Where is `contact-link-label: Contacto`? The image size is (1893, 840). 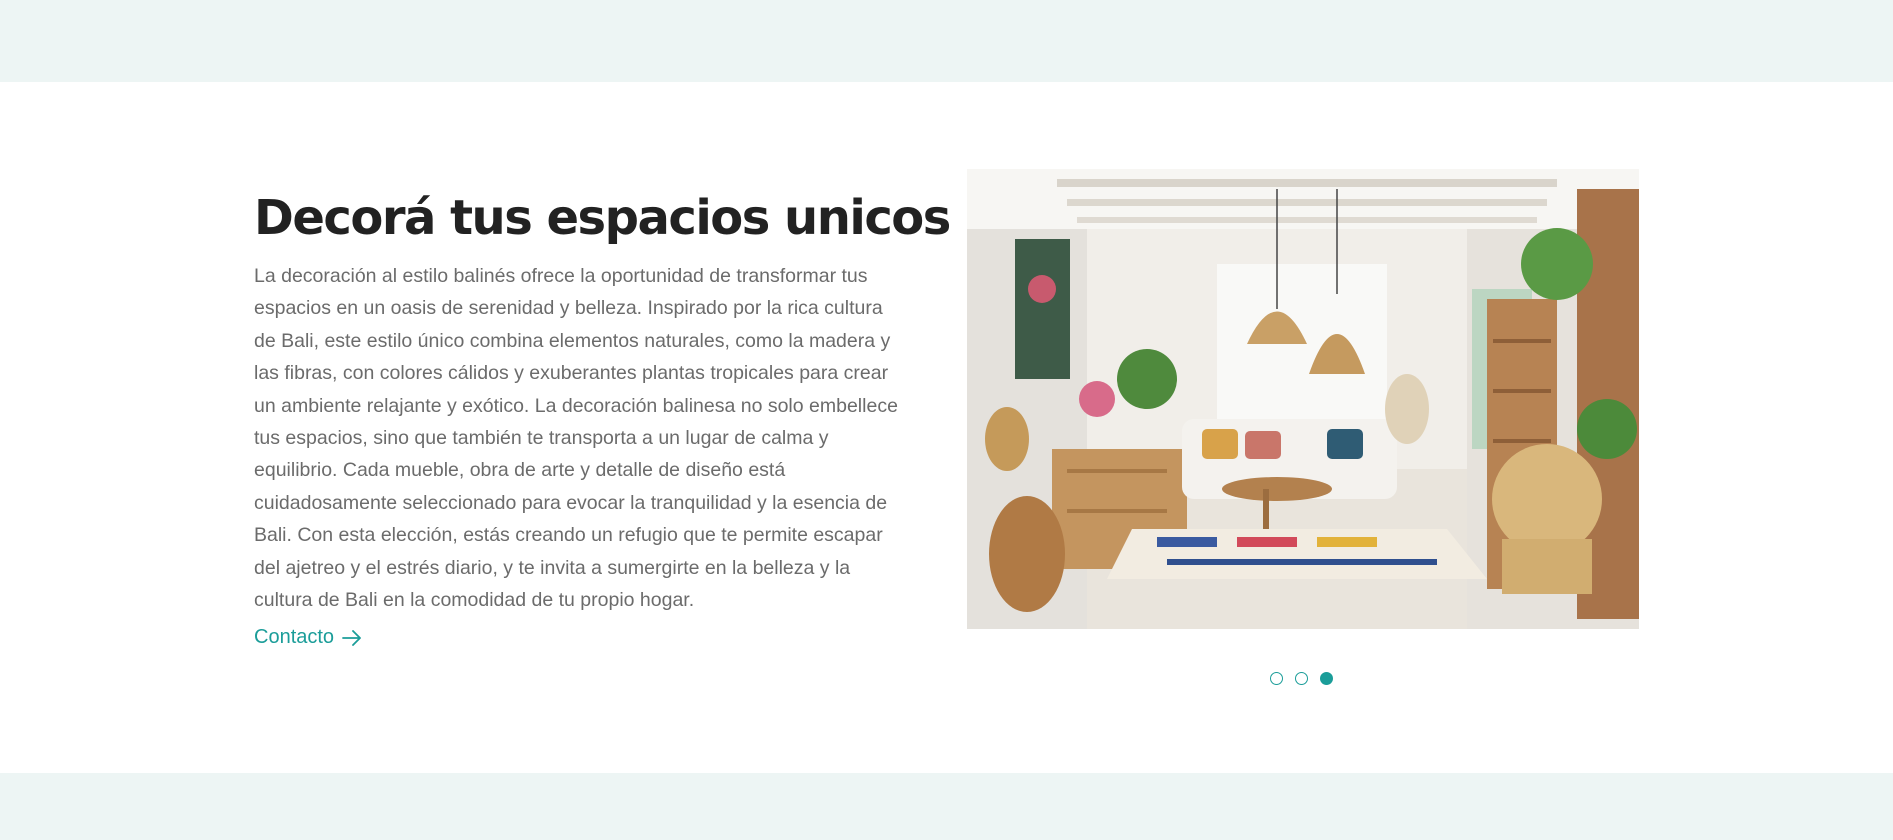 contact-link-label: Contacto is located at coordinates (294, 637).